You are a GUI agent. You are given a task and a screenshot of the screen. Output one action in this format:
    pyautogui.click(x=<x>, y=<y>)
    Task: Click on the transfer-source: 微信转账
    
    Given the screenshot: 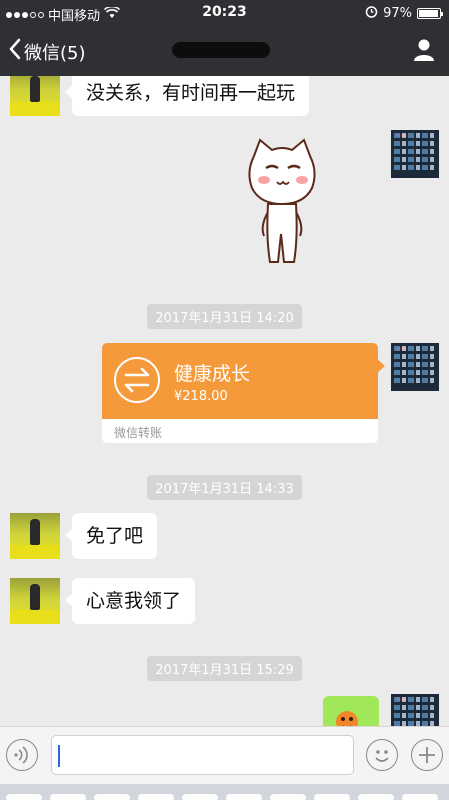 What is the action you would take?
    pyautogui.click(x=138, y=433)
    